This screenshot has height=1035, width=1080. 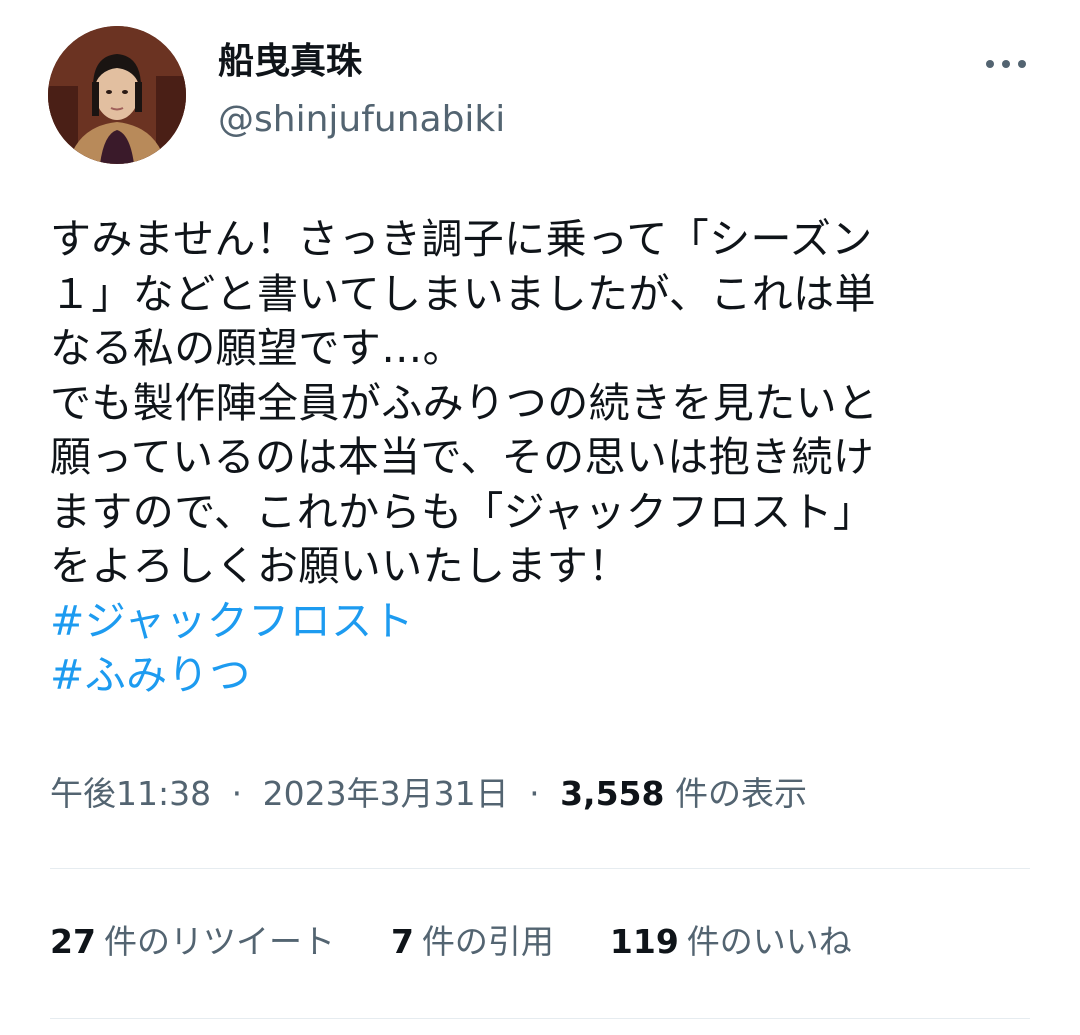 I want to click on quotes-count: 7, so click(x=402, y=941).